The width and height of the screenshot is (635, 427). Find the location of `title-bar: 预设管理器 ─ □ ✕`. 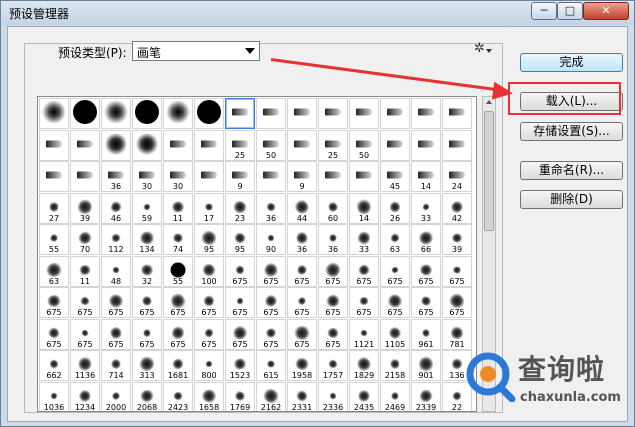

title-bar: 预设管理器 ─ □ ✕ is located at coordinates (317, 13).